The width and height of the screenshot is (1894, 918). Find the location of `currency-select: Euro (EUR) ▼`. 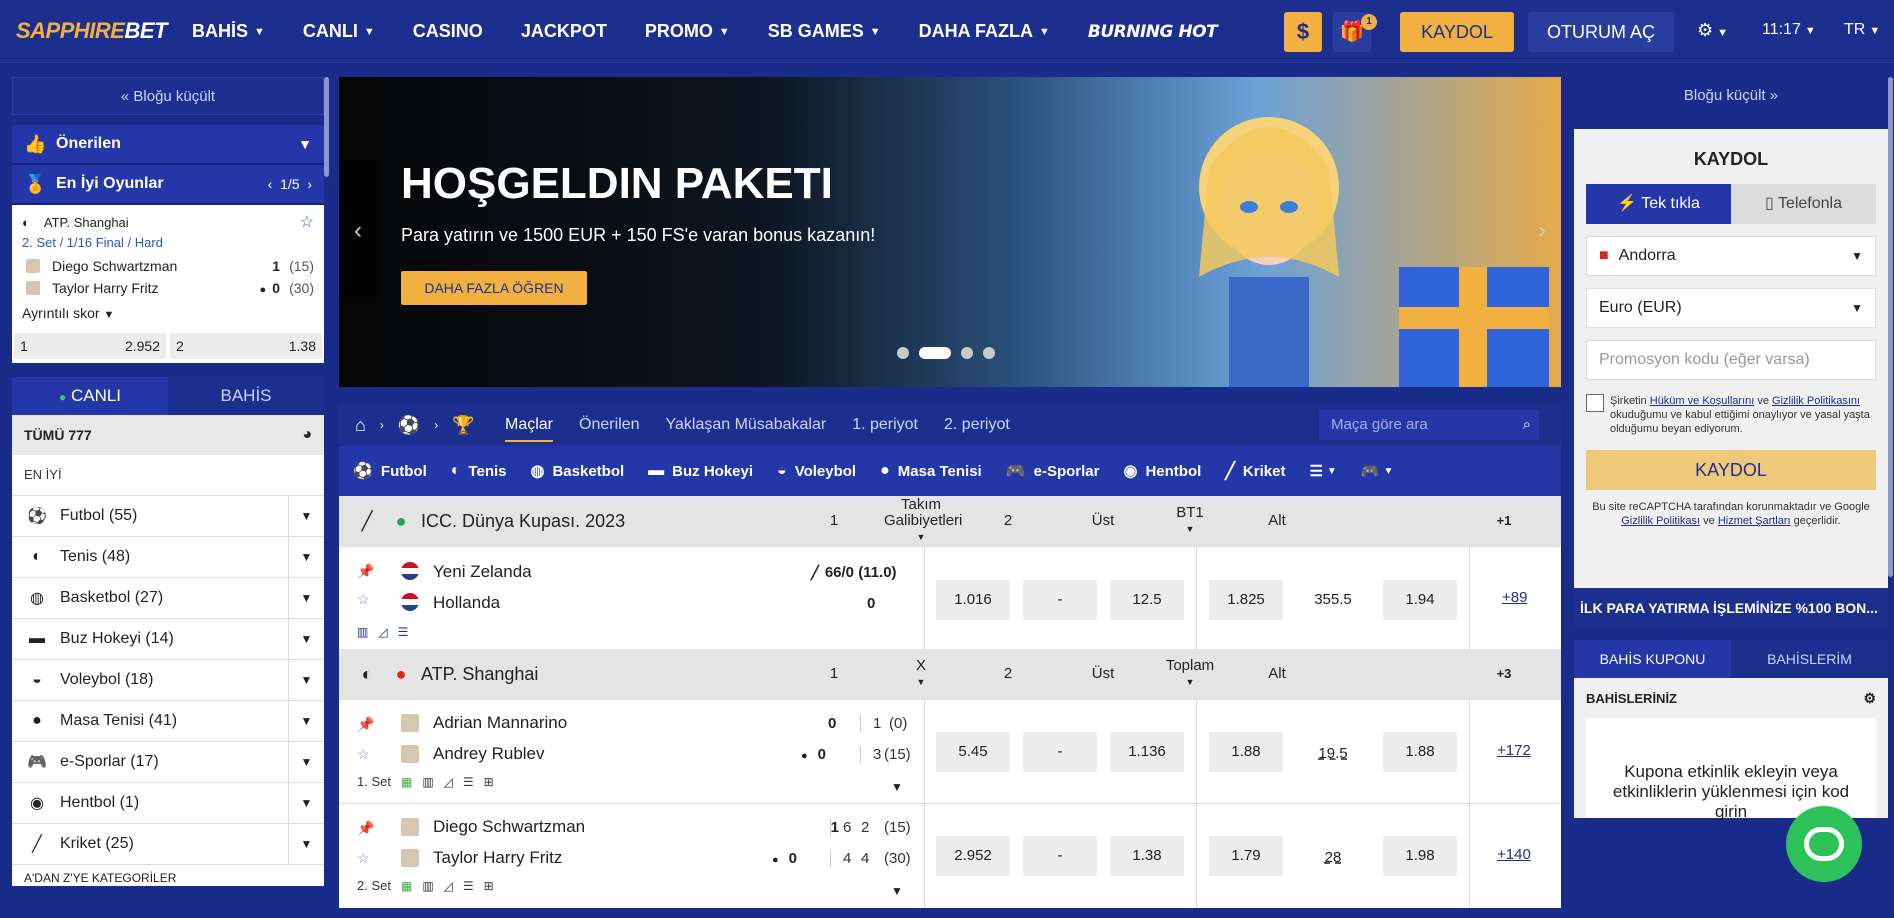

currency-select: Euro (EUR) ▼ is located at coordinates (1731, 308).